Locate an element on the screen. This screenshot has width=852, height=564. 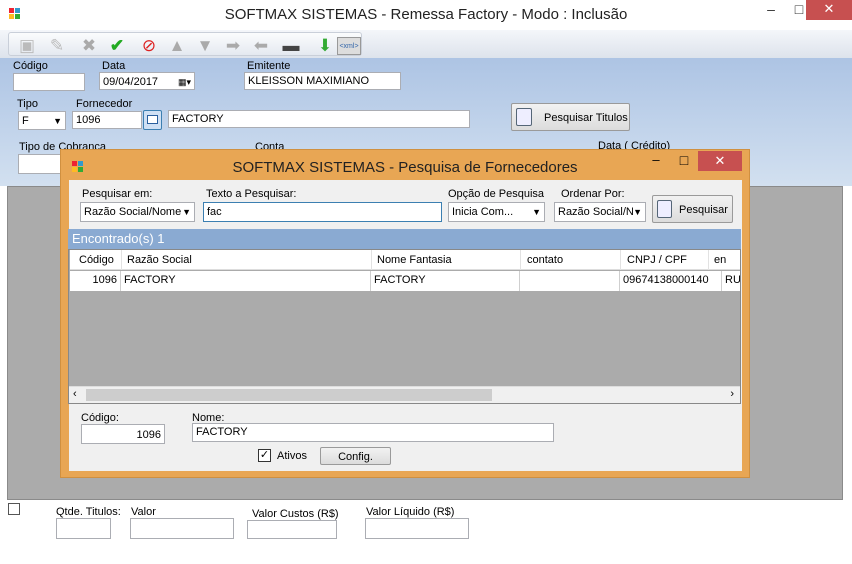
dialog-maximize-button: □ is located at coordinates (684, 161).